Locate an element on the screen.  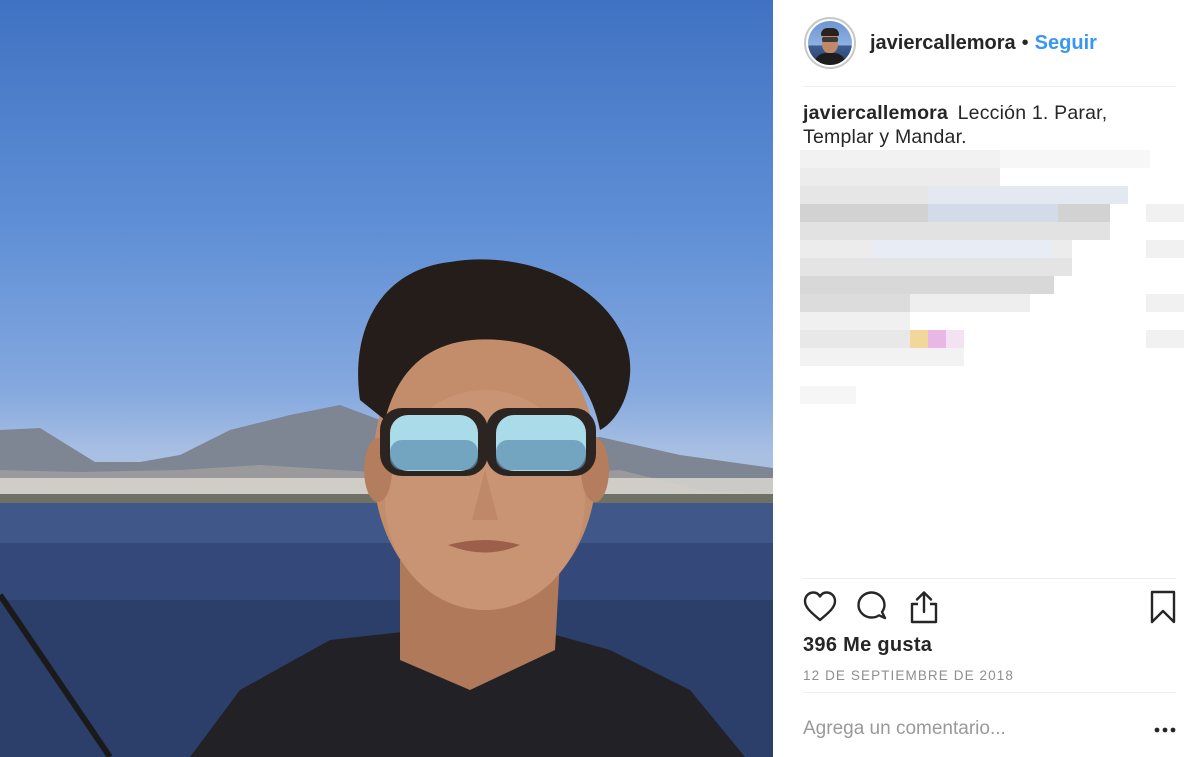
avatar-image is located at coordinates (830, 43).